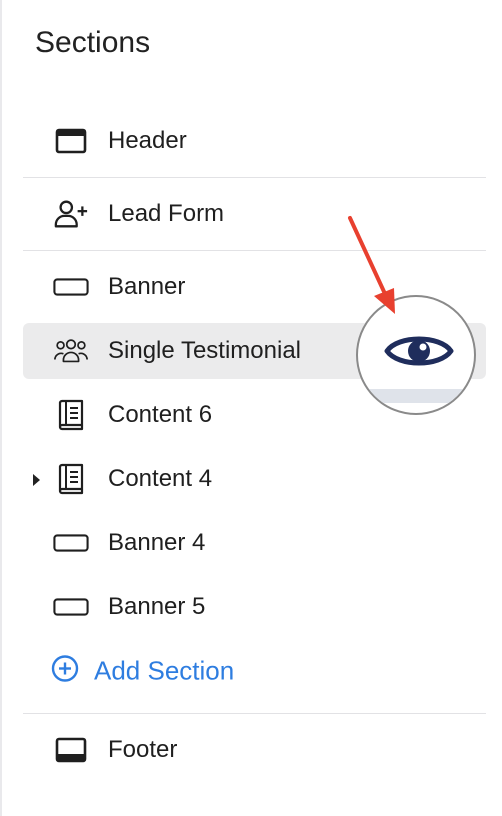 This screenshot has width=502, height=816. I want to click on section-item-label: Footer, so click(143, 749).